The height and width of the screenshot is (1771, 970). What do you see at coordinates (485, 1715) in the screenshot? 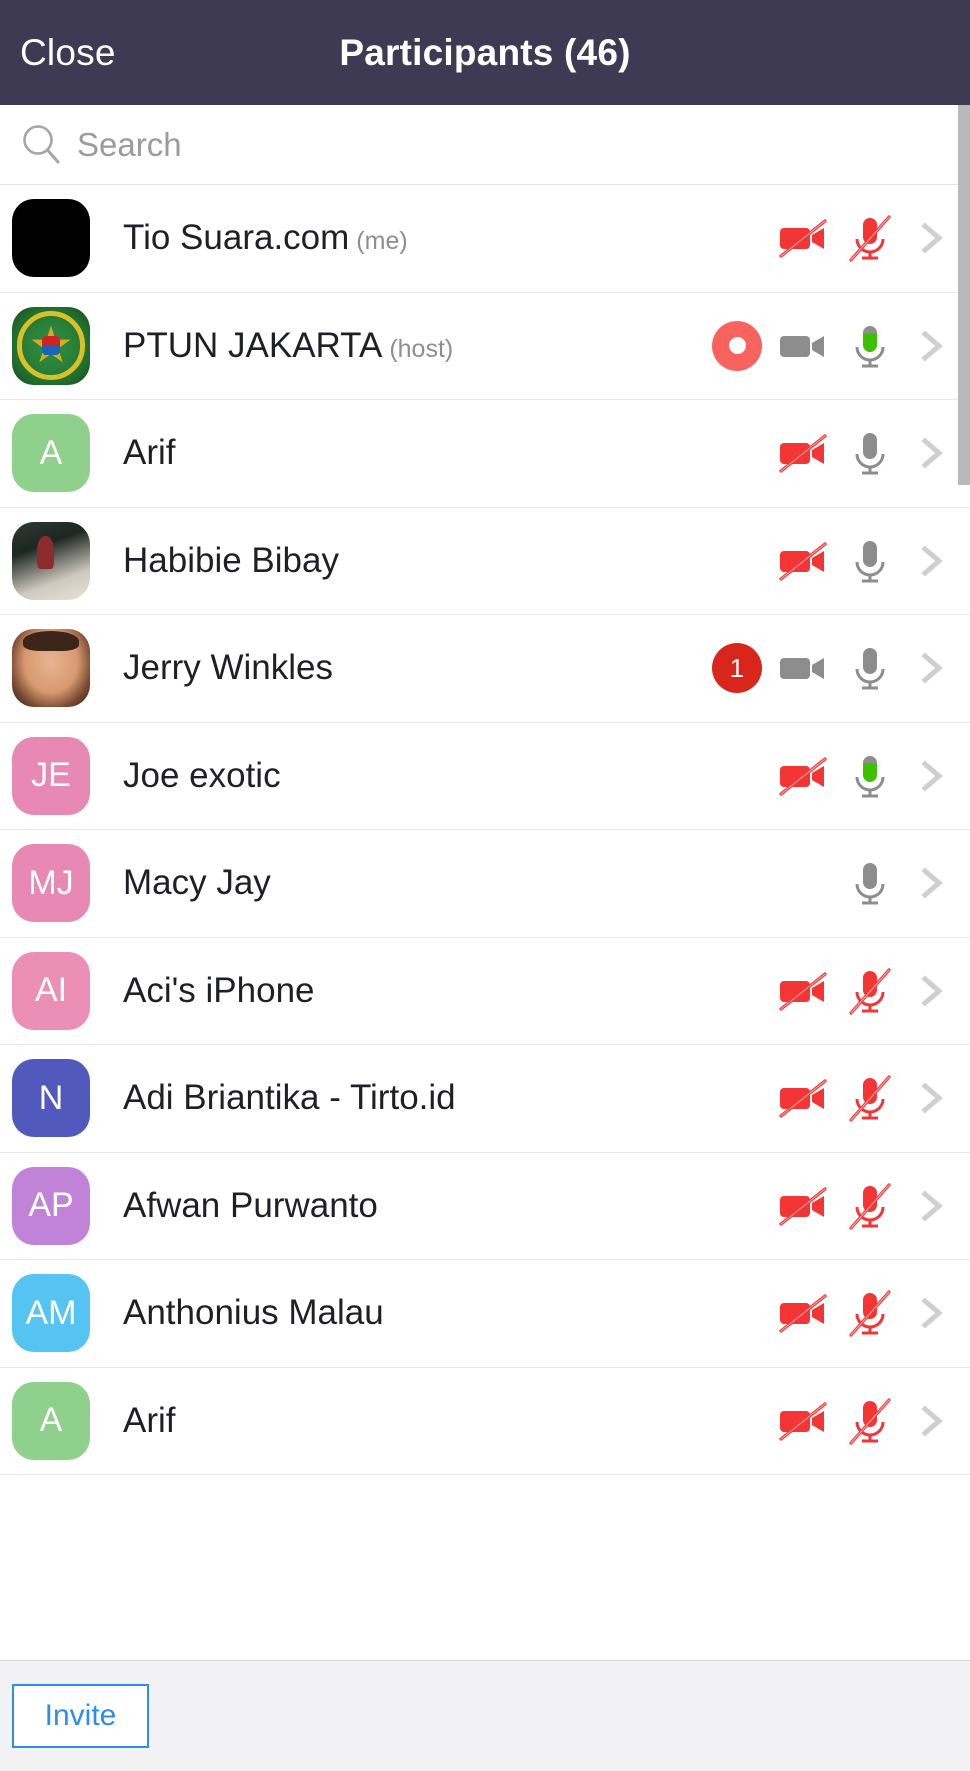
I see `panel-footer: Invite` at bounding box center [485, 1715].